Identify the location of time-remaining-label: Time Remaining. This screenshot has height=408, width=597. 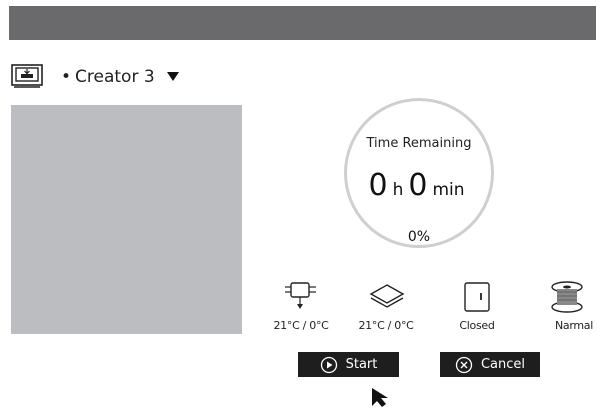
(419, 143).